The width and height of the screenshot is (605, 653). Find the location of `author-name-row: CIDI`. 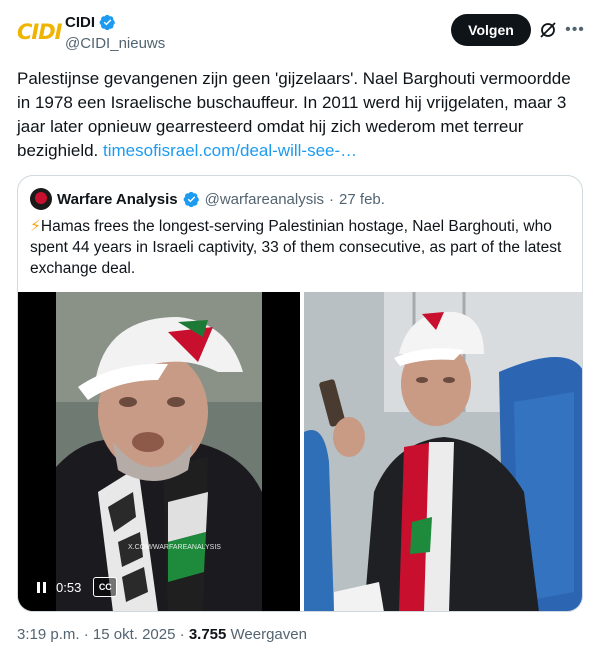

author-name-row: CIDI is located at coordinates (90, 22).